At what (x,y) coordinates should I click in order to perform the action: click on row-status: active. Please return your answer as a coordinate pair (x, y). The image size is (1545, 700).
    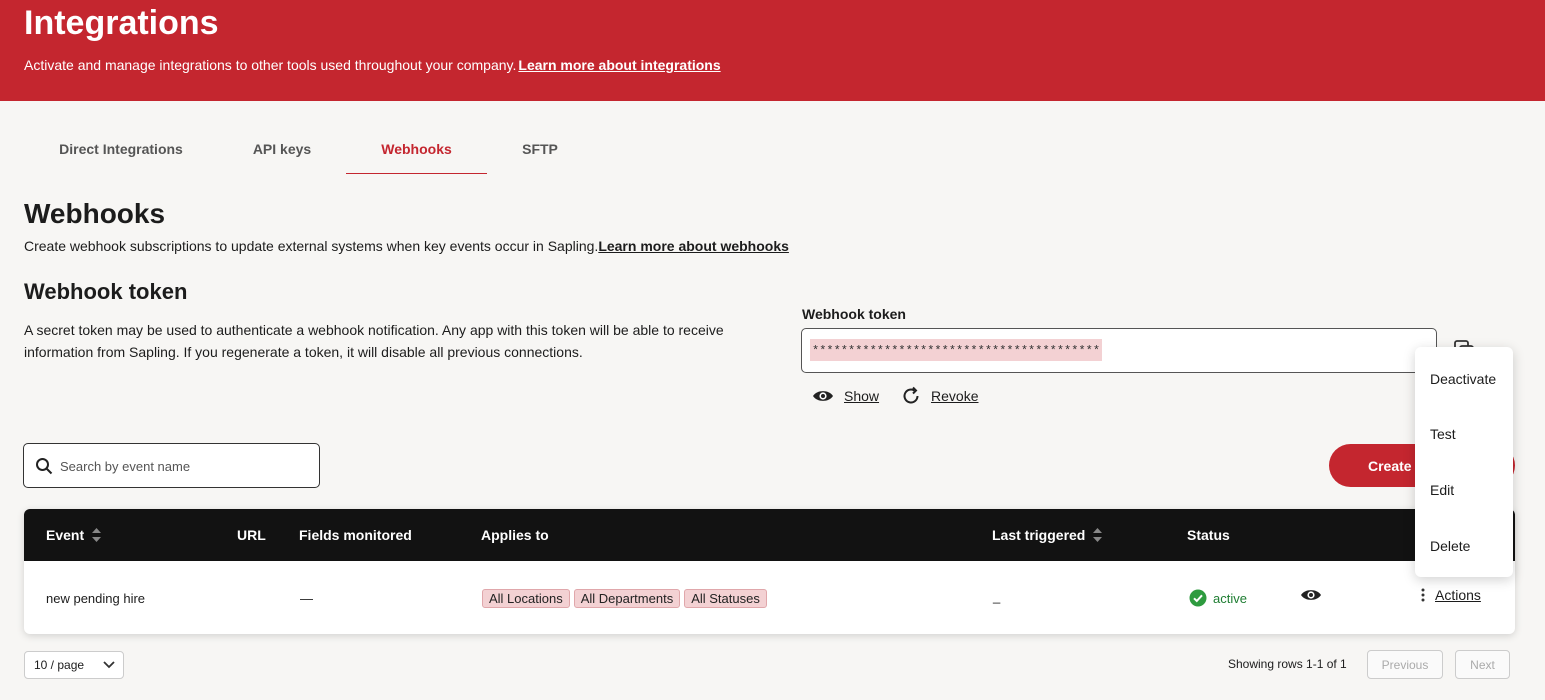
    Looking at the image, I should click on (1218, 598).